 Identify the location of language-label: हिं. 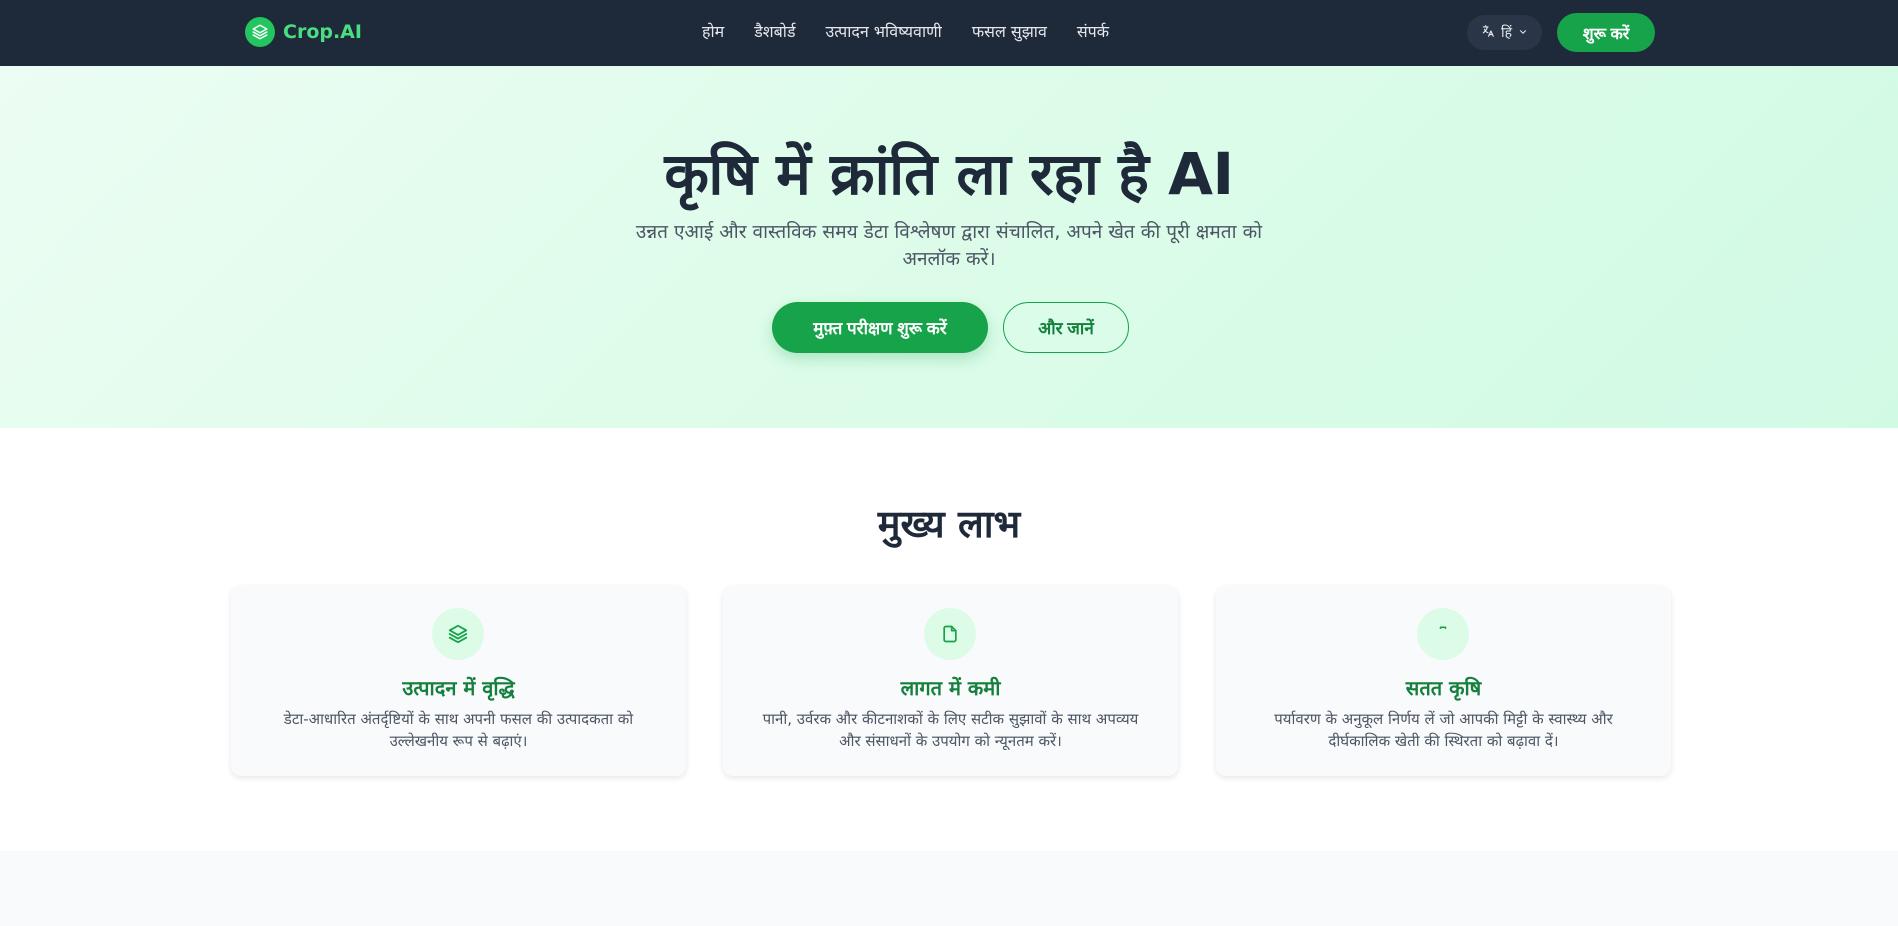
(1506, 33).